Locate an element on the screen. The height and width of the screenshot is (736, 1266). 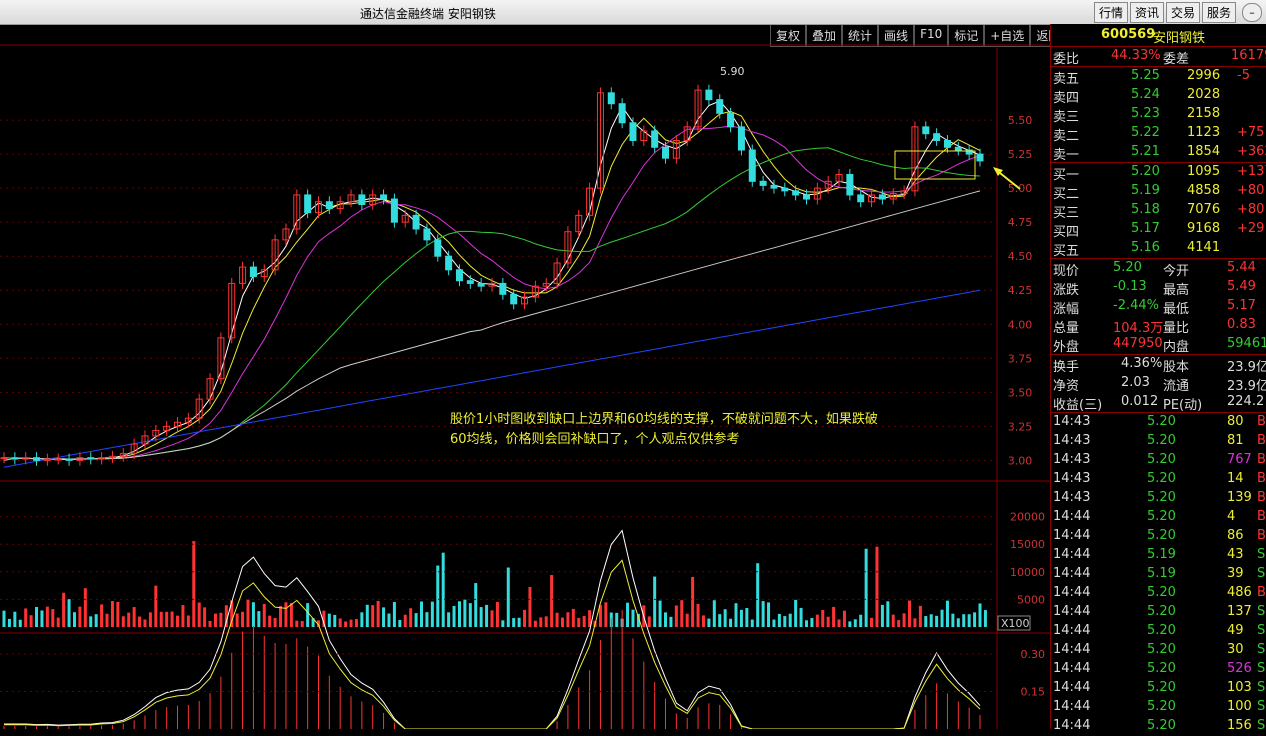
stat-value: 5.20 is located at coordinates (1127, 267).